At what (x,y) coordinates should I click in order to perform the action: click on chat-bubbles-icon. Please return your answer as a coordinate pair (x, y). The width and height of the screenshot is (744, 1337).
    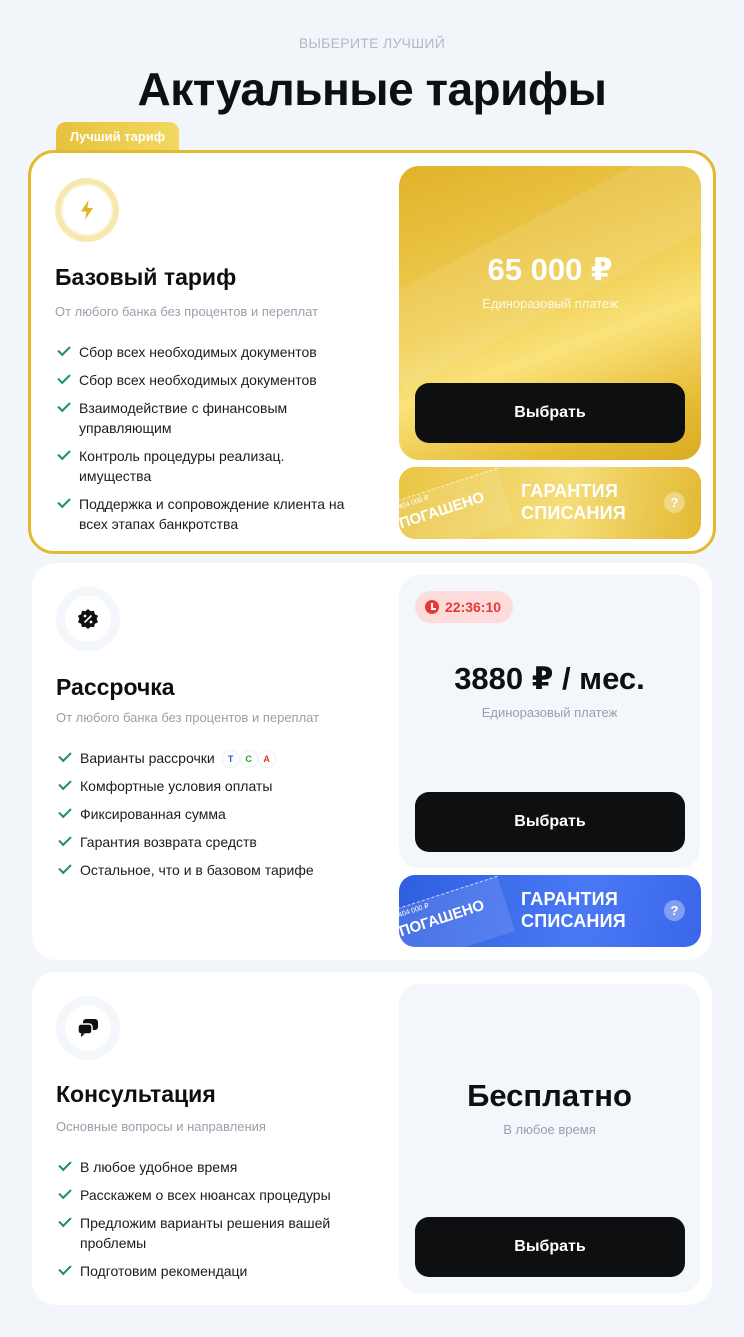
    Looking at the image, I should click on (88, 1028).